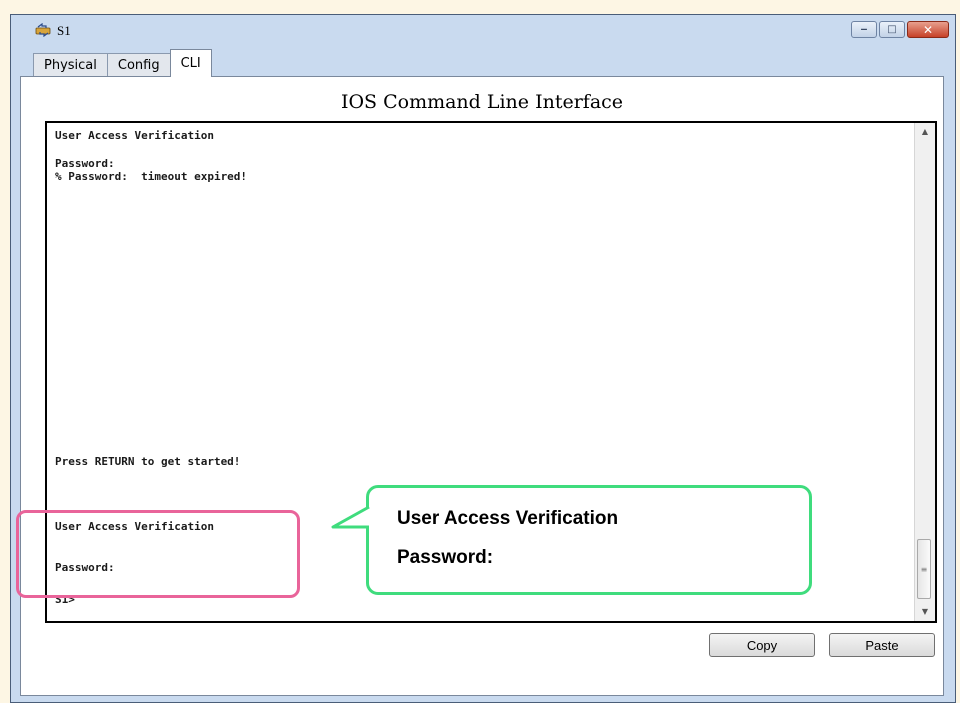  What do you see at coordinates (138, 65) in the screenshot?
I see `tab-config: Config` at bounding box center [138, 65].